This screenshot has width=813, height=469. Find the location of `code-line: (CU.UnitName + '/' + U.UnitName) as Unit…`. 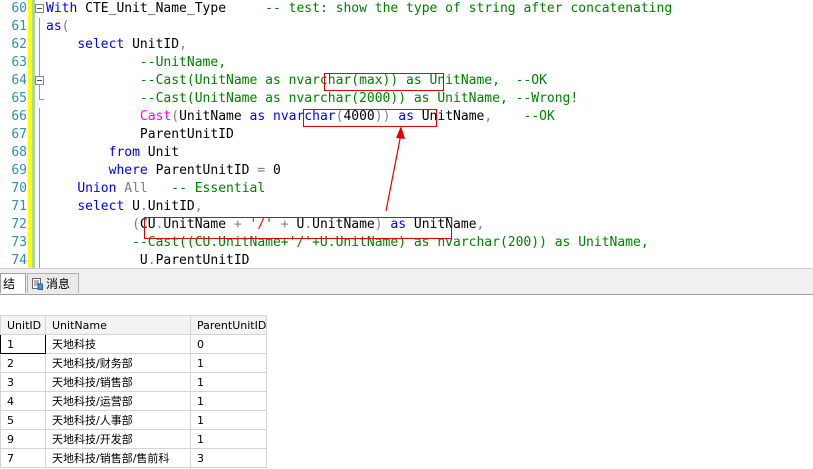

code-line: (CU.UnitName + '/' + U.UnitName) as Unit… is located at coordinates (265, 225).